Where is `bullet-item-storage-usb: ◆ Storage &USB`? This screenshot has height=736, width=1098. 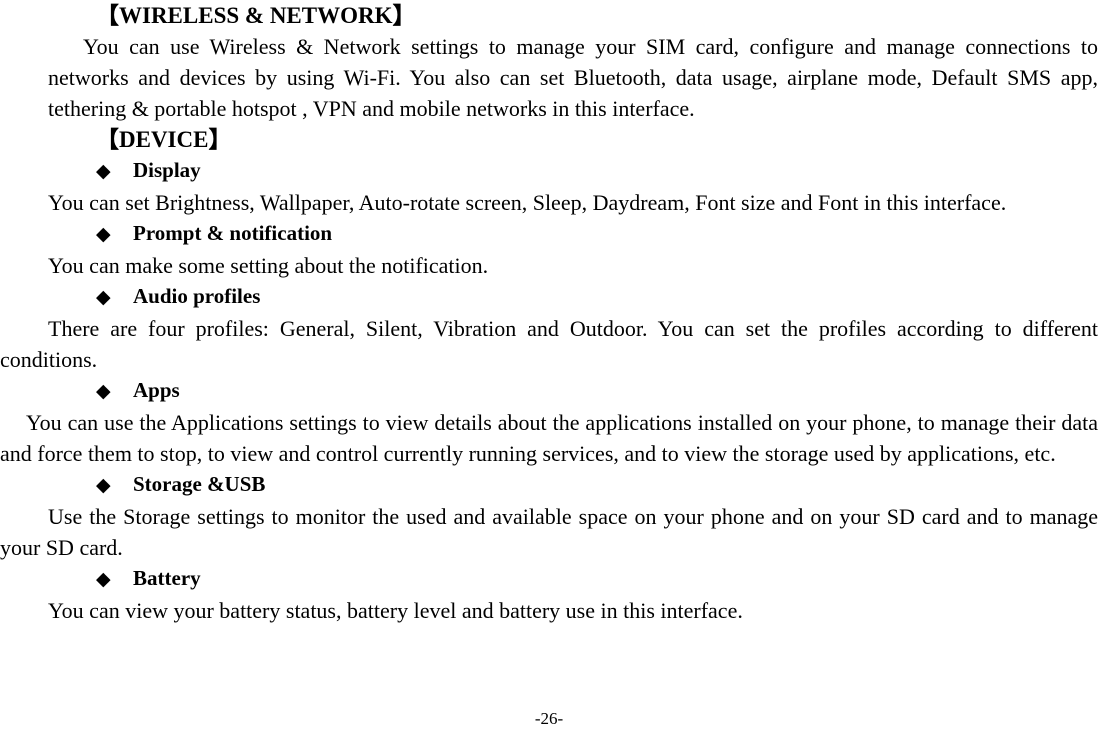
bullet-item-storage-usb: ◆ Storage &USB is located at coordinates (549, 485).